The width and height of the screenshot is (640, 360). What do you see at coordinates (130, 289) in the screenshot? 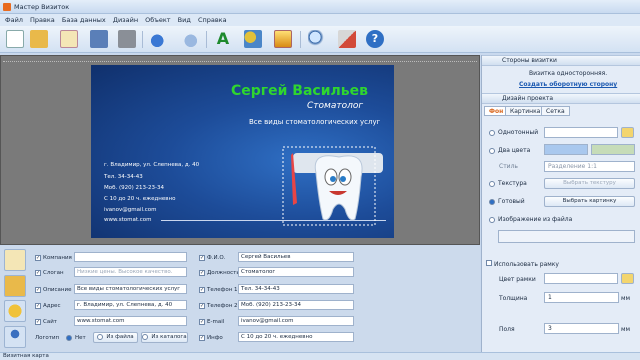
I see `description-input: Все виды стоматологических услуг` at bounding box center [130, 289].